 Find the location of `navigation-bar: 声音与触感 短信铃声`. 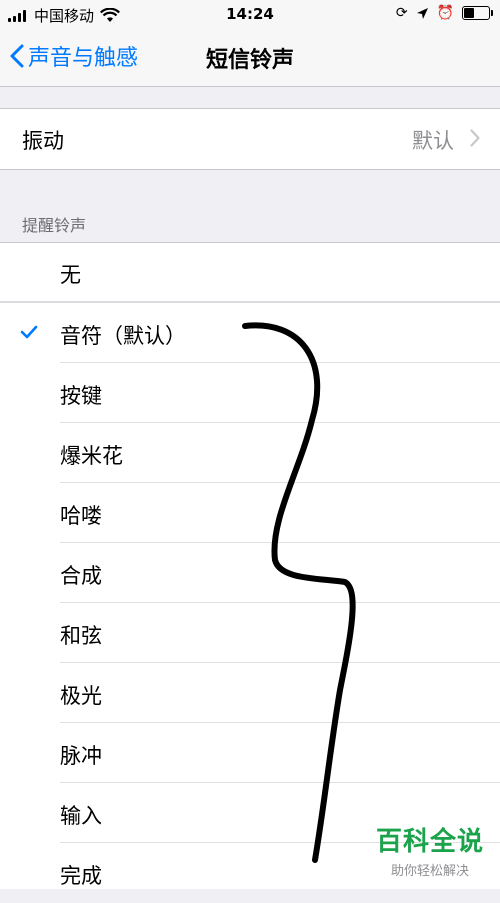

navigation-bar: 声音与触感 短信铃声 is located at coordinates (250, 58).